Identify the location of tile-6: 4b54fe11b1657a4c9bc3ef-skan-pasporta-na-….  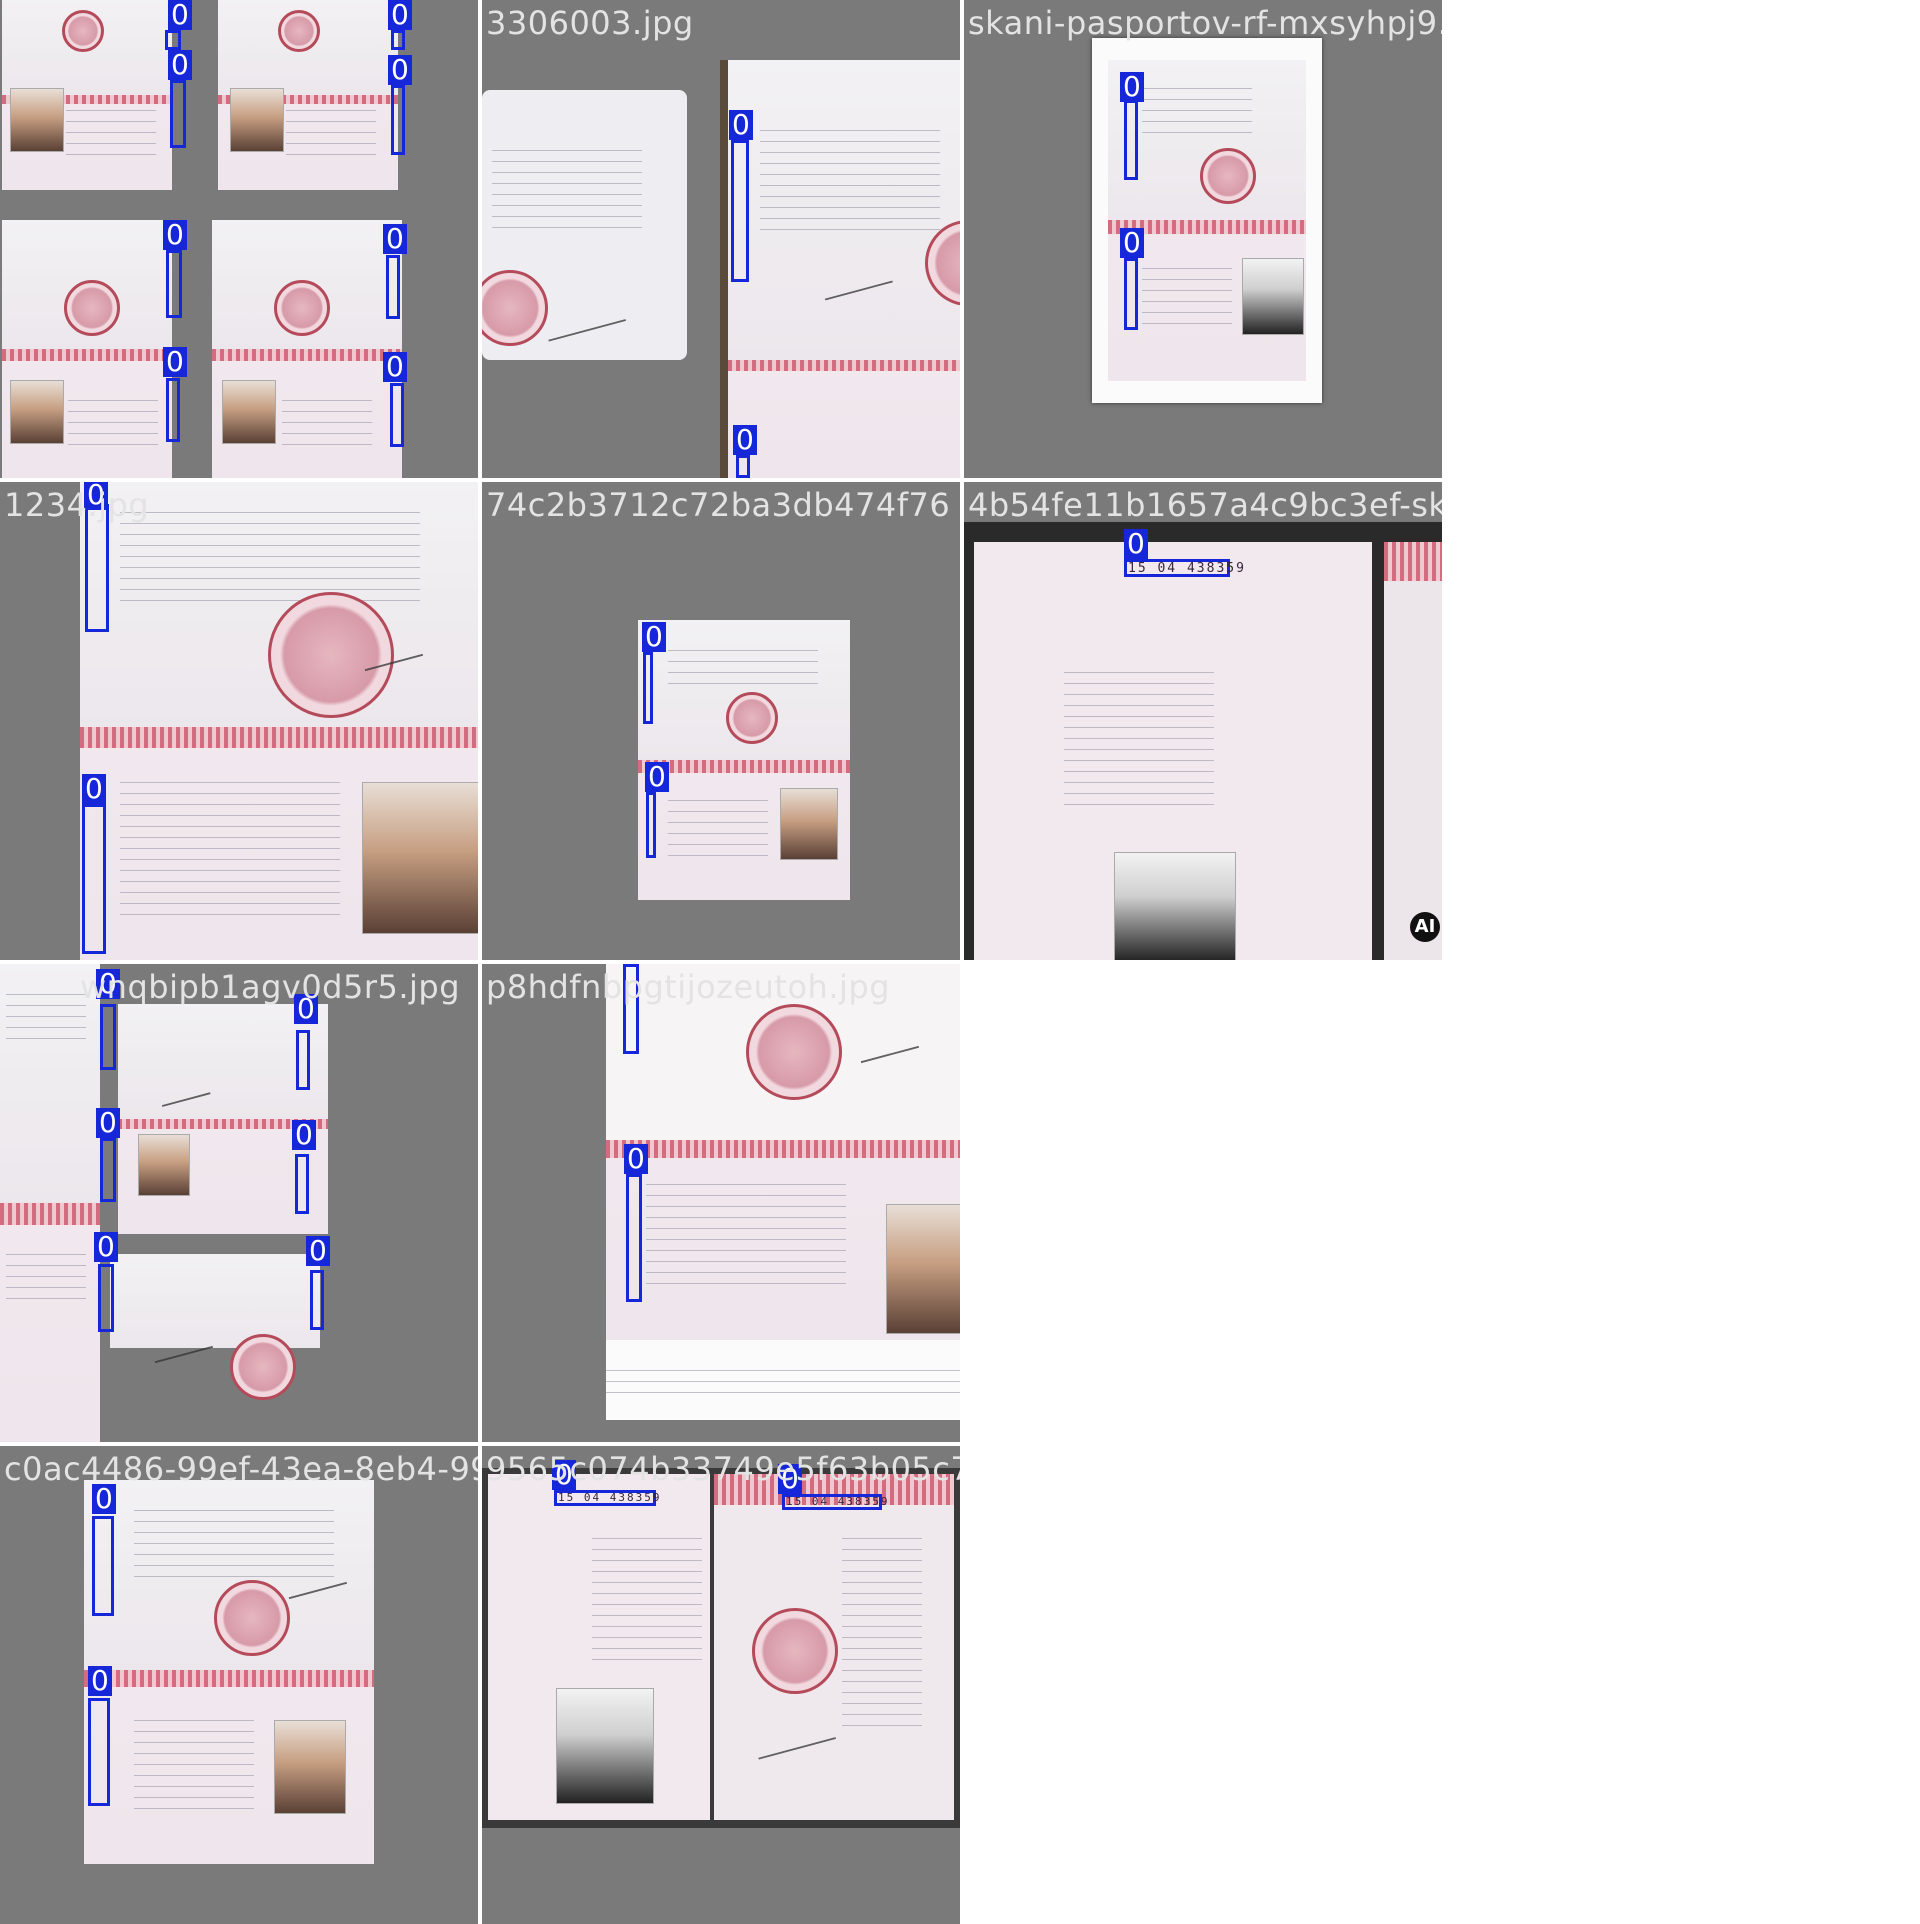
(1203, 721).